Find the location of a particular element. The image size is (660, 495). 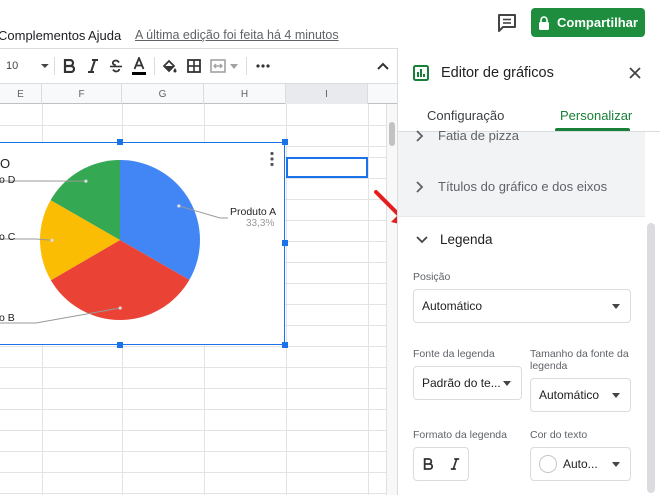

panel-header: Editor de gráficos is located at coordinates (529, 72).